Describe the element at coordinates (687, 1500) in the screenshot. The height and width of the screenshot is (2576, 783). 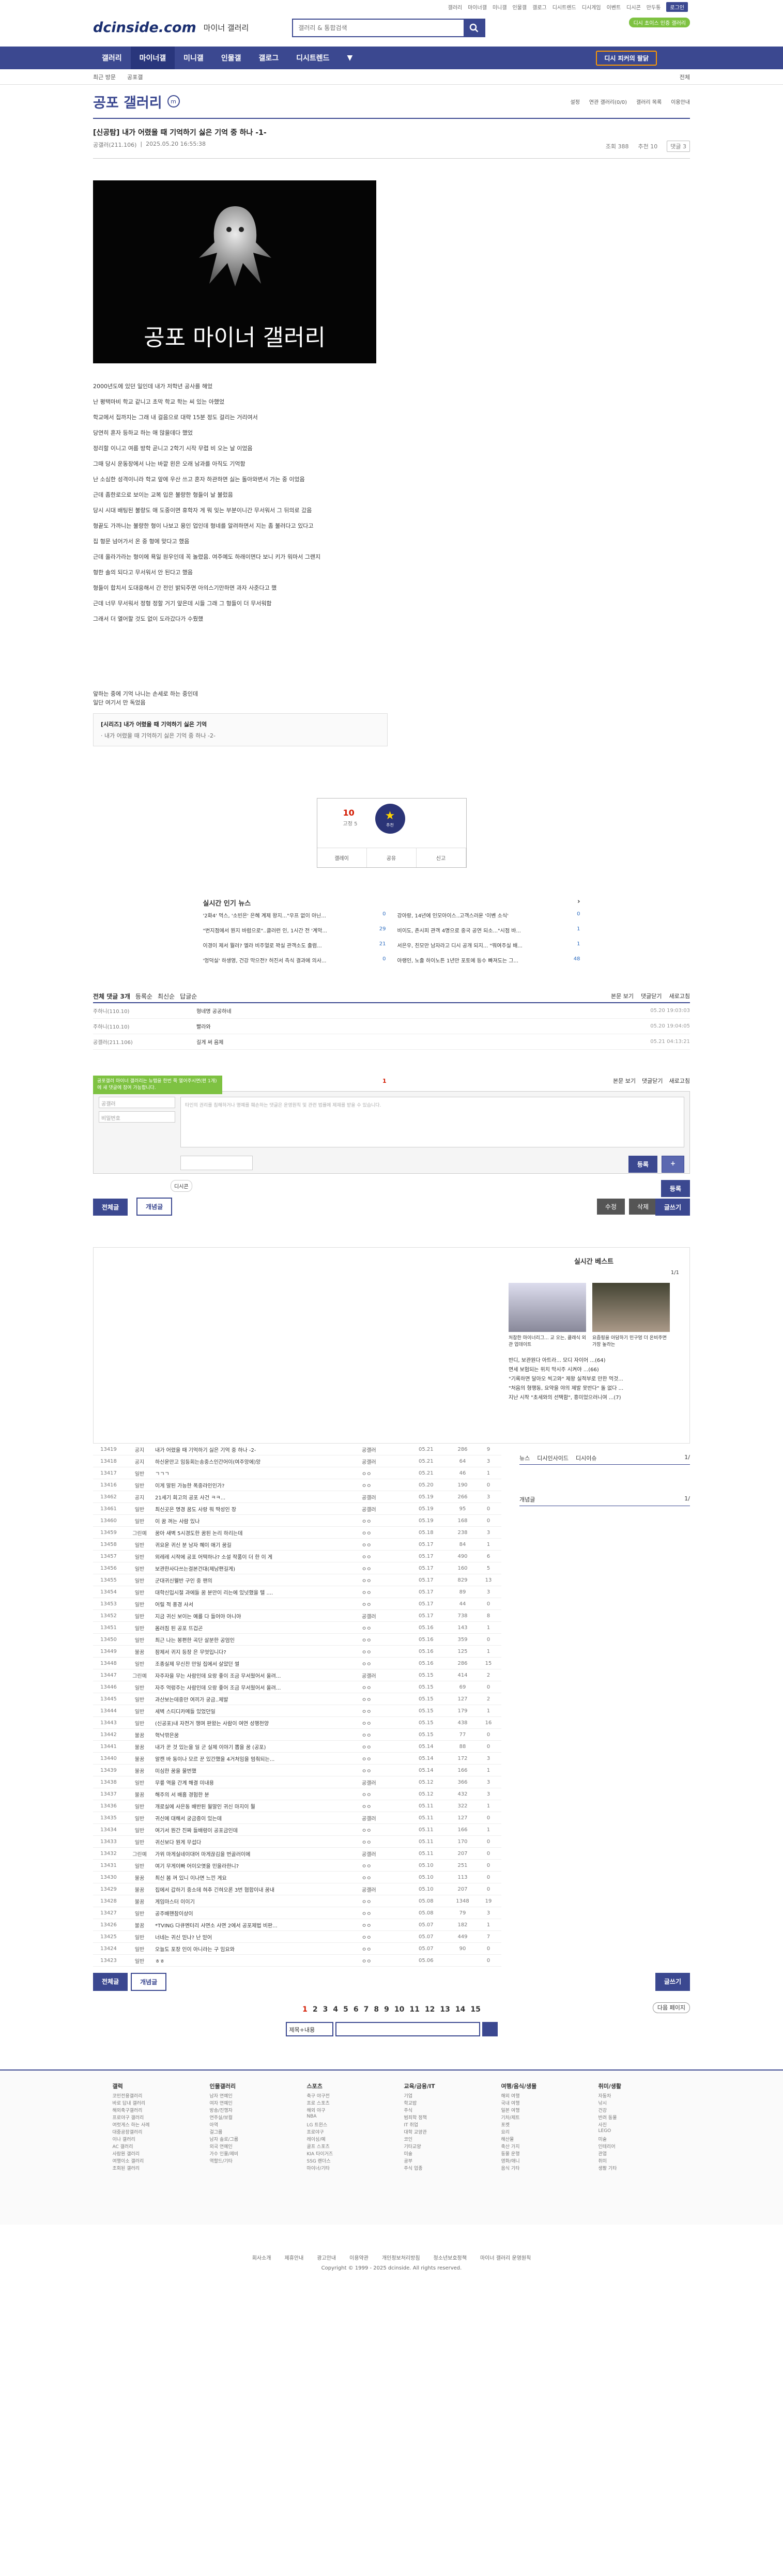
I see `side-concept-page: 1/` at that location.